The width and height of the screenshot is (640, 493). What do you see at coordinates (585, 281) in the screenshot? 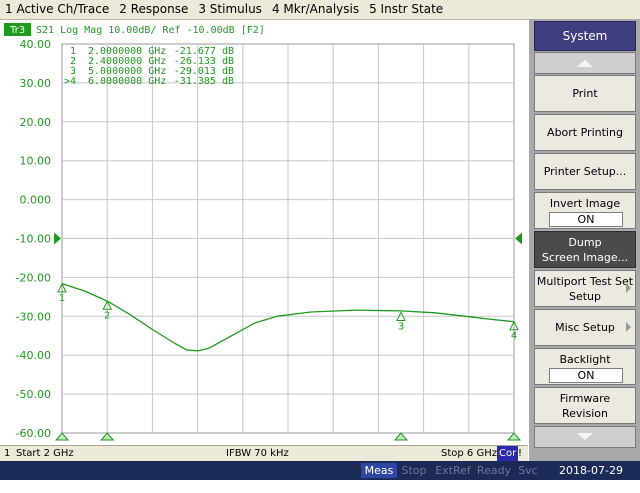
I see `multiport-label-line1: Multiport Test Set` at bounding box center [585, 281].